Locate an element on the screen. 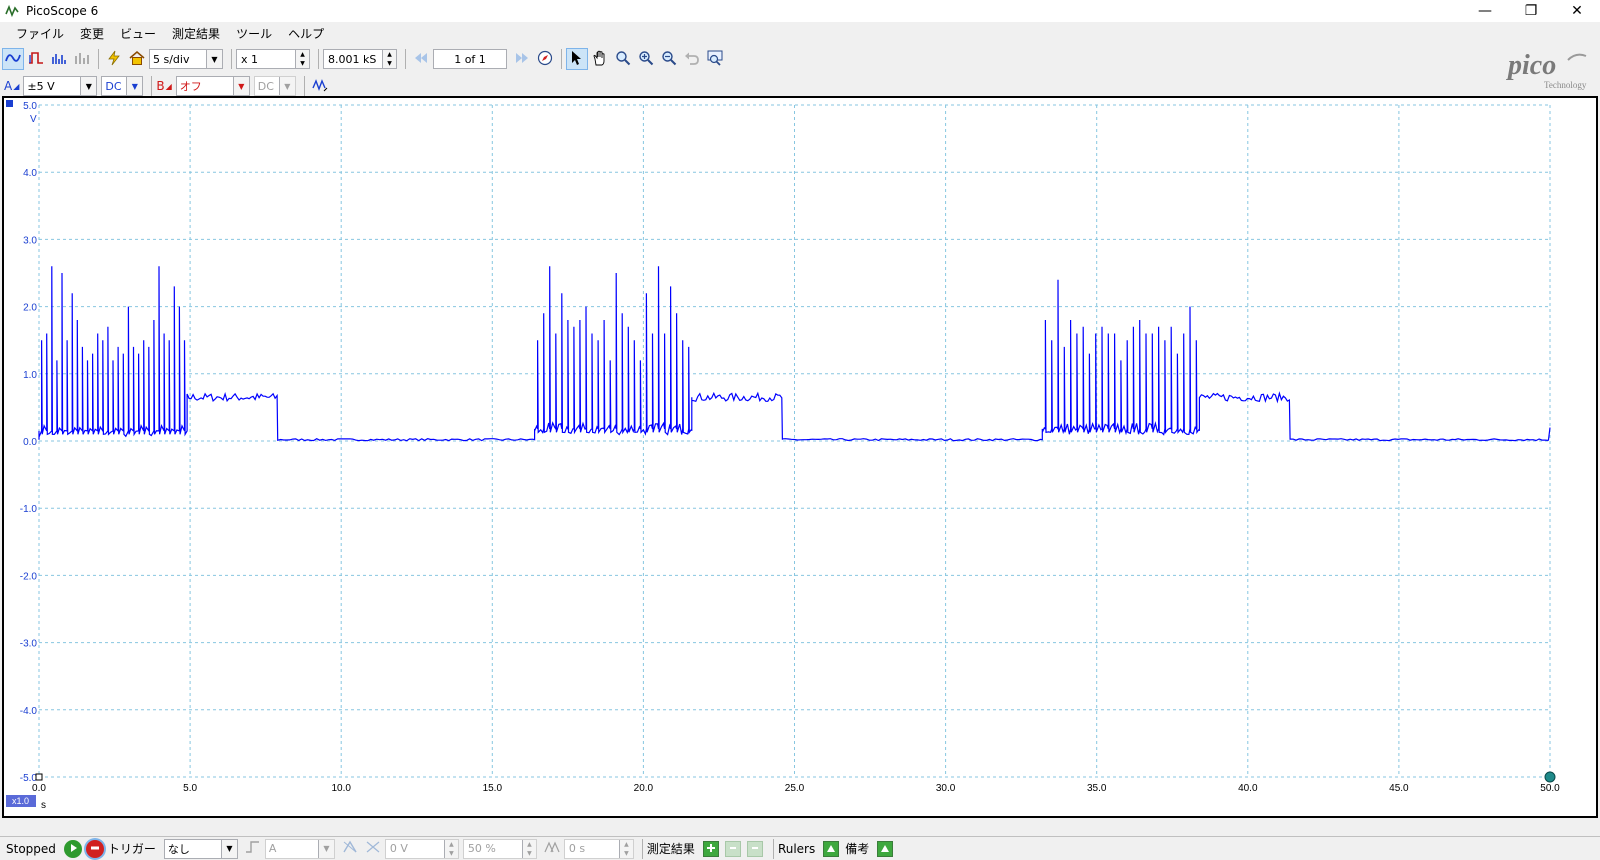 This screenshot has width=1600, height=860. trigger-edge-button is located at coordinates (253, 849).